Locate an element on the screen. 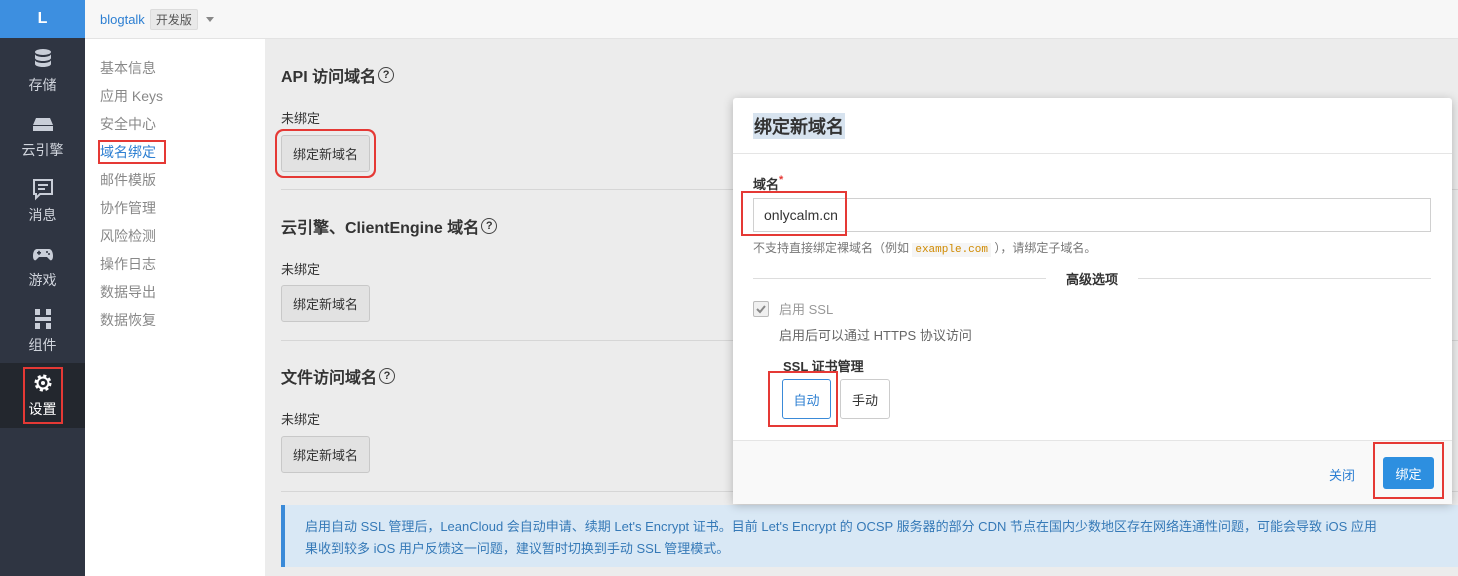 The image size is (1458, 576). submenu-item-domain-binding: 域名绑定 is located at coordinates (181, 152).